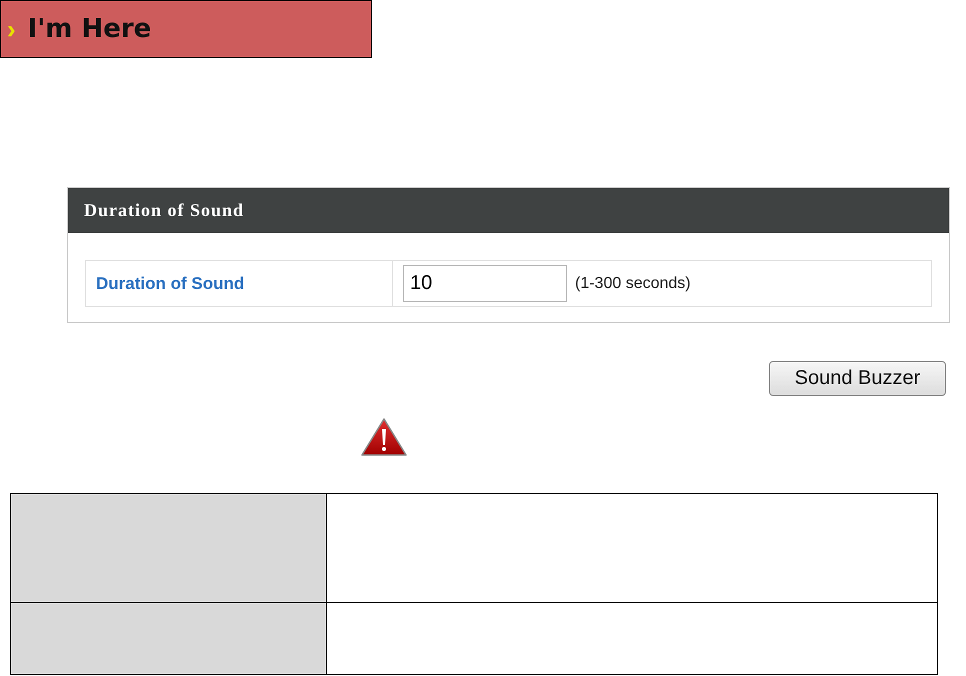  What do you see at coordinates (485, 283) in the screenshot?
I see `duration-input: 10` at bounding box center [485, 283].